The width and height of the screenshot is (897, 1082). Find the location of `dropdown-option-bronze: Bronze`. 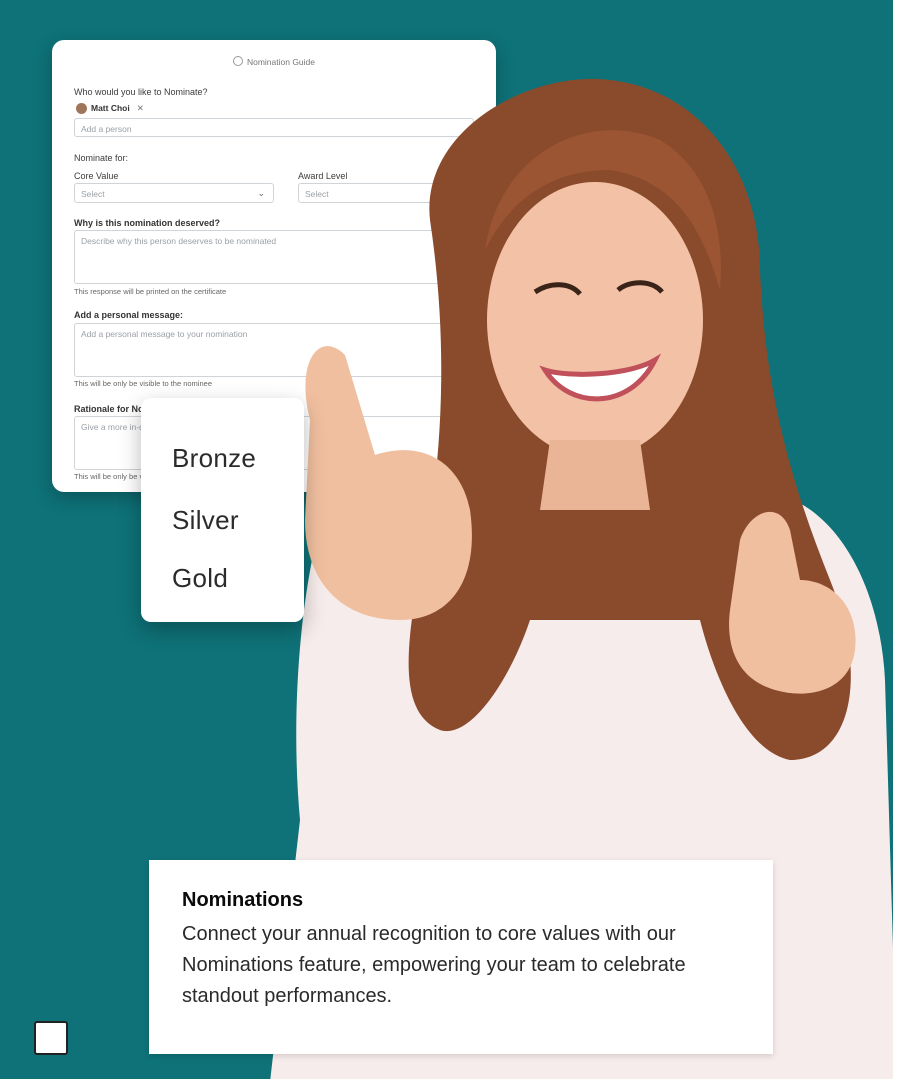

dropdown-option-bronze: Bronze is located at coordinates (214, 458).